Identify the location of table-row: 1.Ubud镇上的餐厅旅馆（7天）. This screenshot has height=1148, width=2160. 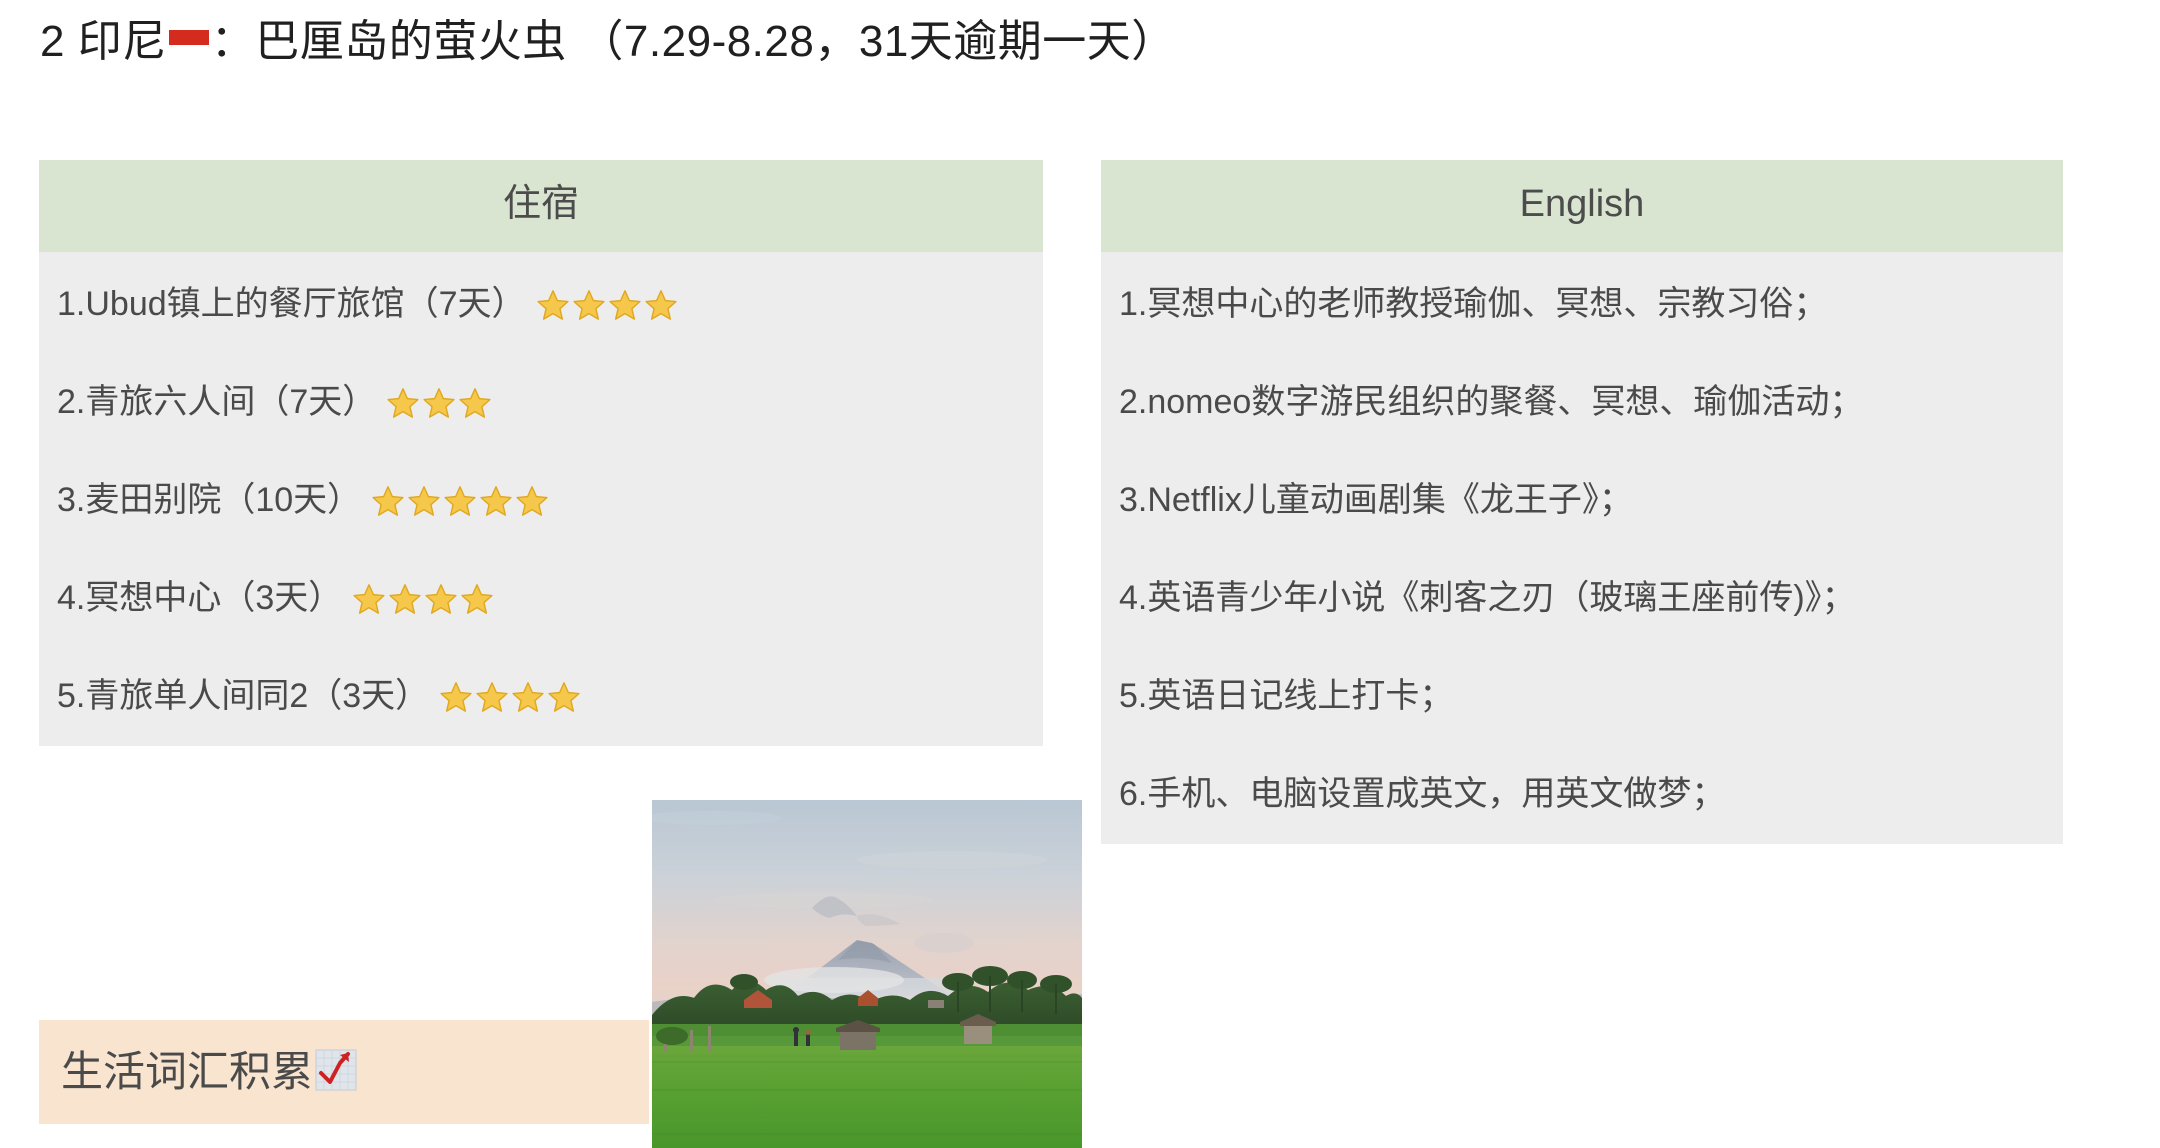
(541, 303).